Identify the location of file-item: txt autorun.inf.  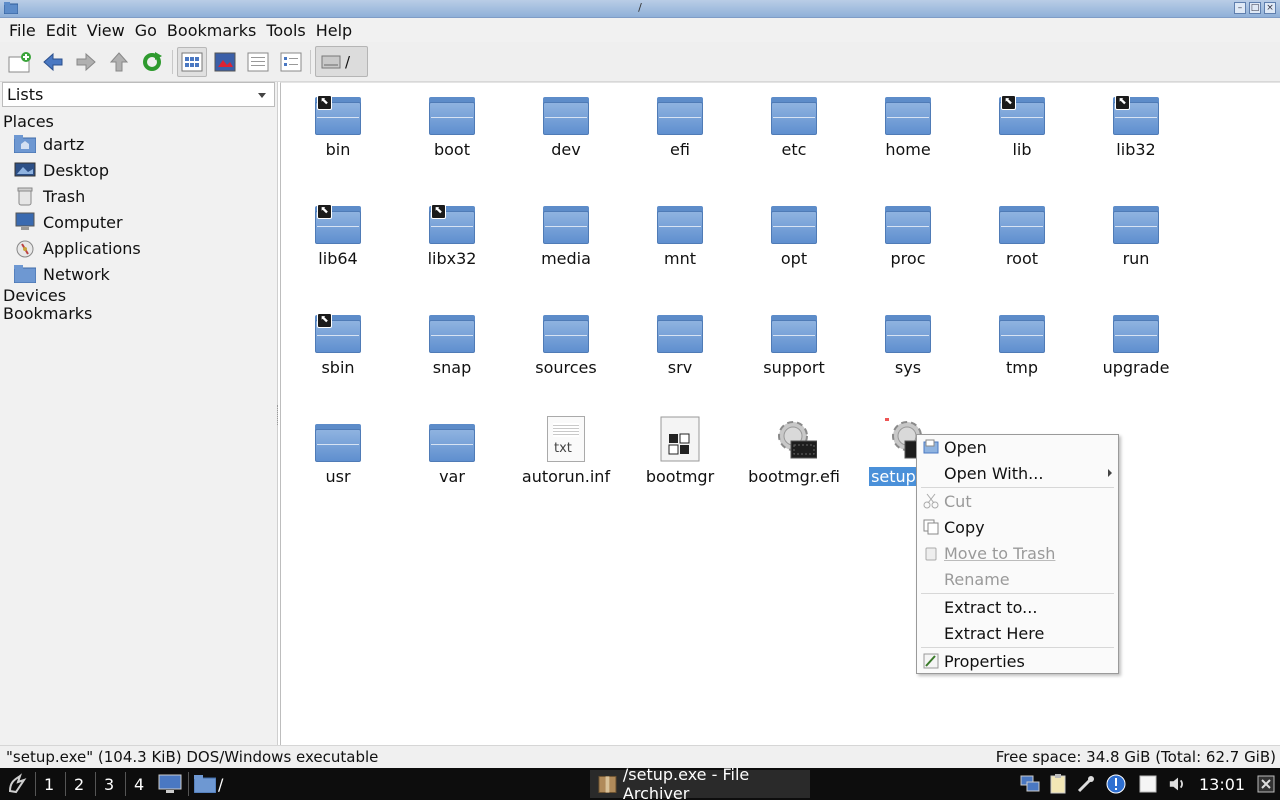
(566, 464).